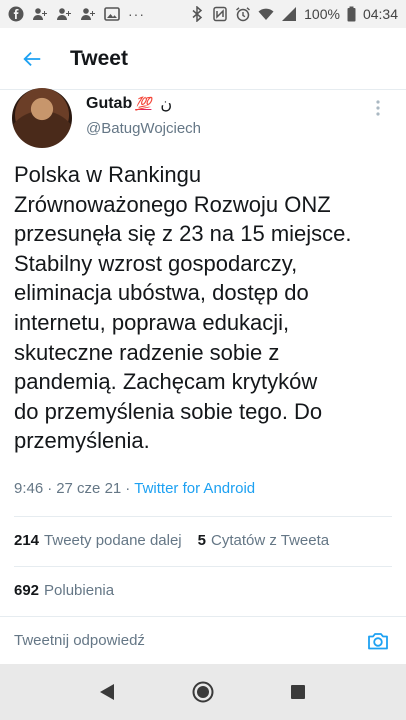 The width and height of the screenshot is (406, 720). I want to click on status-bar: ··· 100% 04:34, so click(203, 14).